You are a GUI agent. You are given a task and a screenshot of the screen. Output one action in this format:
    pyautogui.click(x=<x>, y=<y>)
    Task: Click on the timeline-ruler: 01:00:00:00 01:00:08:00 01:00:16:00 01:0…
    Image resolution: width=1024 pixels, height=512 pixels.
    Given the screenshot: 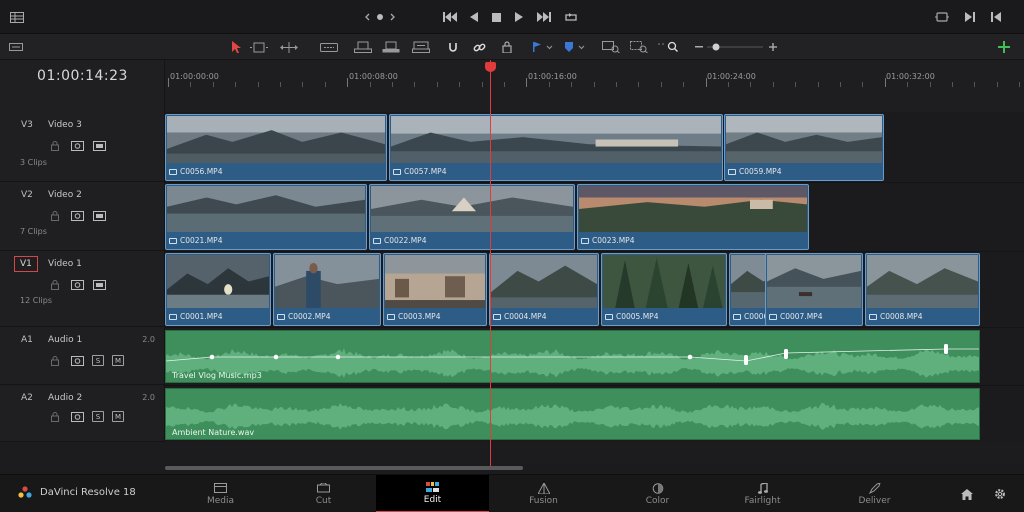 What is the action you would take?
    pyautogui.click(x=594, y=86)
    